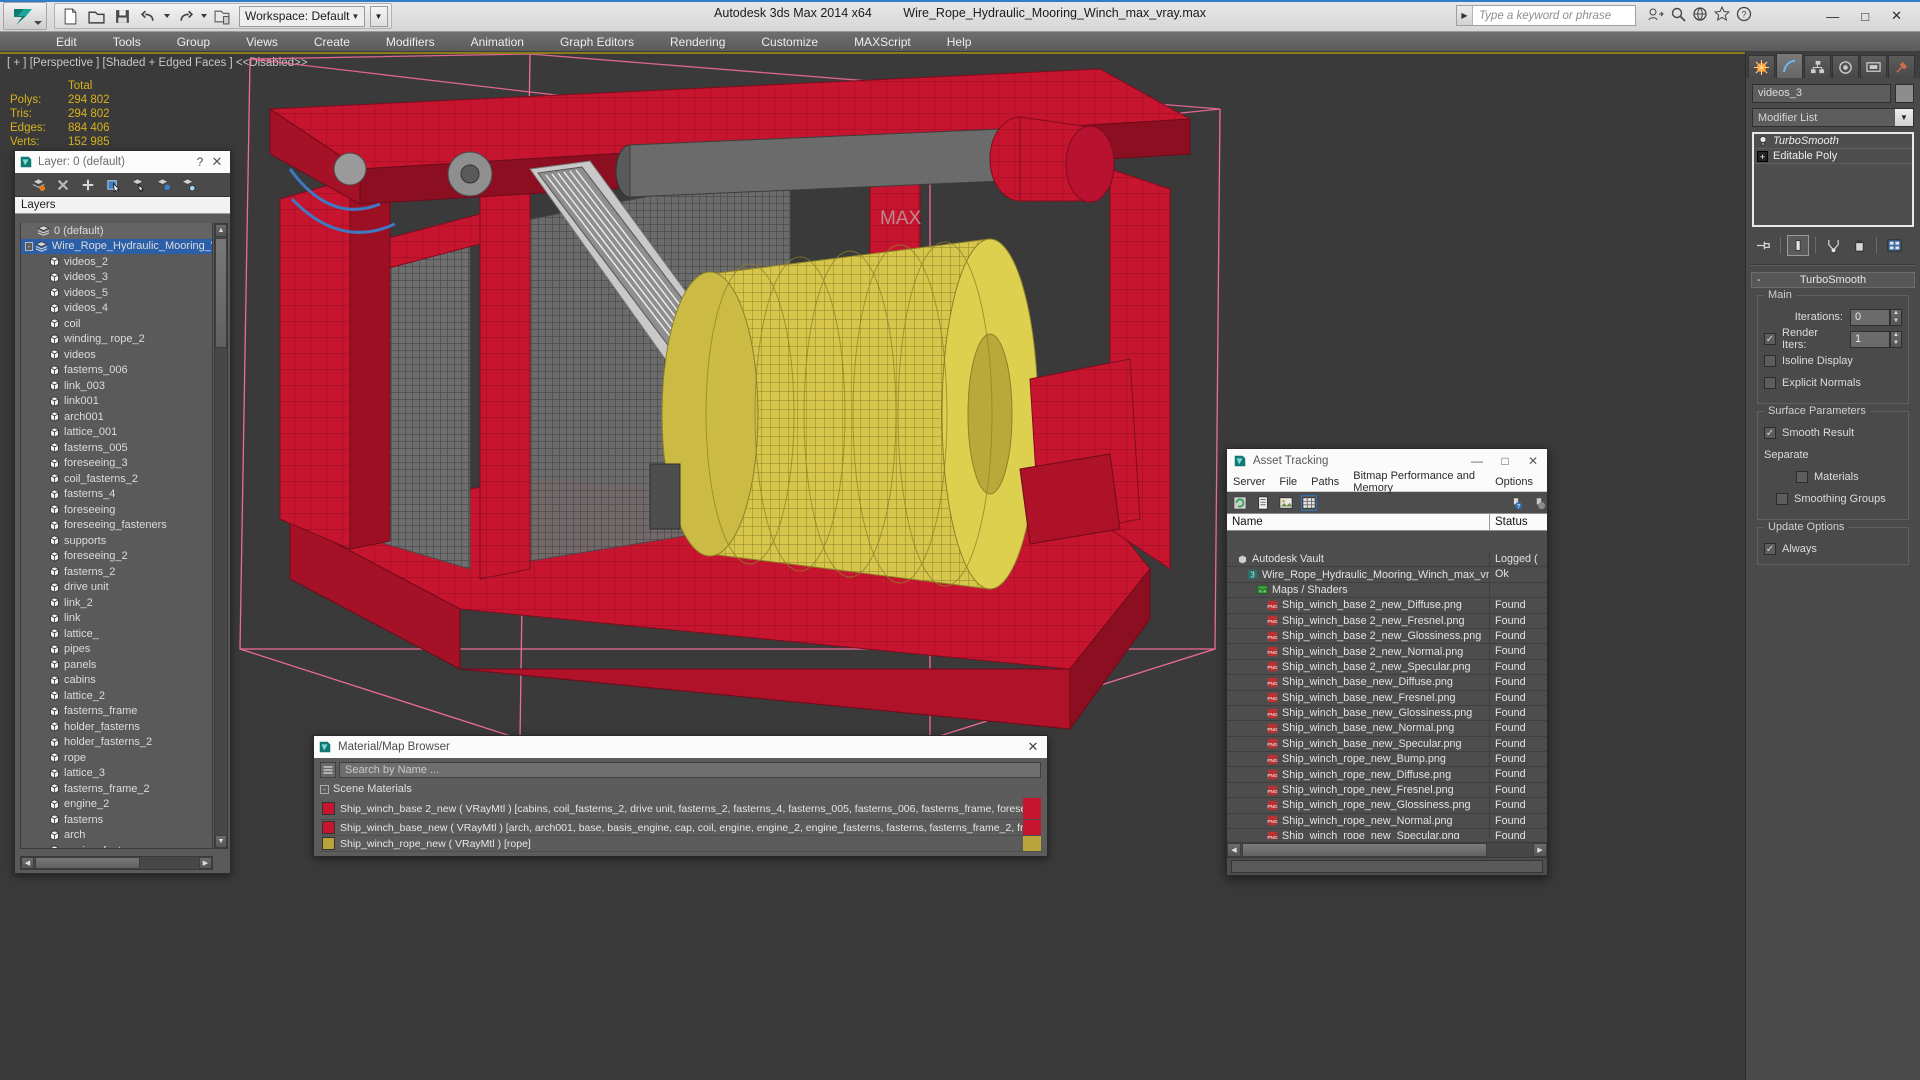  What do you see at coordinates (597, 42) in the screenshot?
I see `menu-item-graph-editors: Graph Editors` at bounding box center [597, 42].